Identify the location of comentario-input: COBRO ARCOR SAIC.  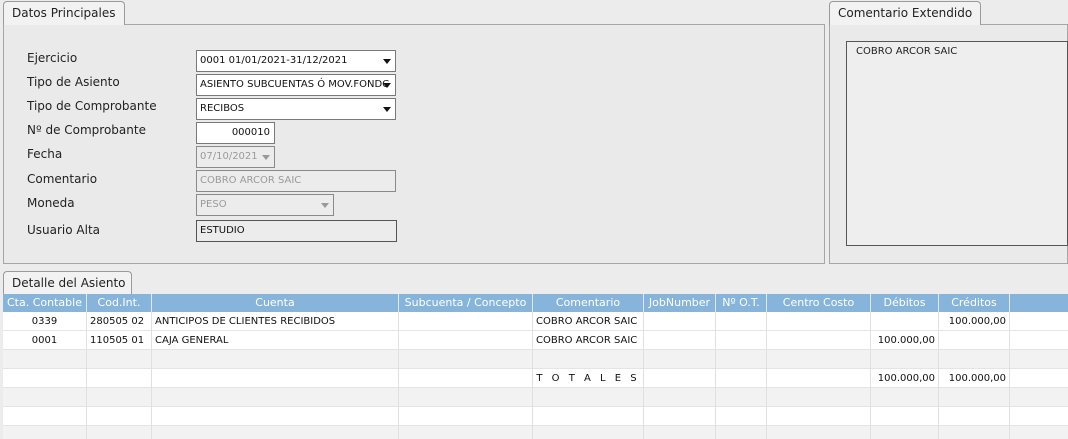
(296, 181).